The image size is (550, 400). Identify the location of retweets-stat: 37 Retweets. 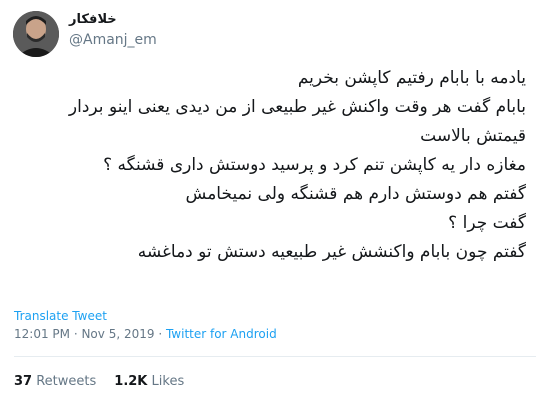
(55, 381).